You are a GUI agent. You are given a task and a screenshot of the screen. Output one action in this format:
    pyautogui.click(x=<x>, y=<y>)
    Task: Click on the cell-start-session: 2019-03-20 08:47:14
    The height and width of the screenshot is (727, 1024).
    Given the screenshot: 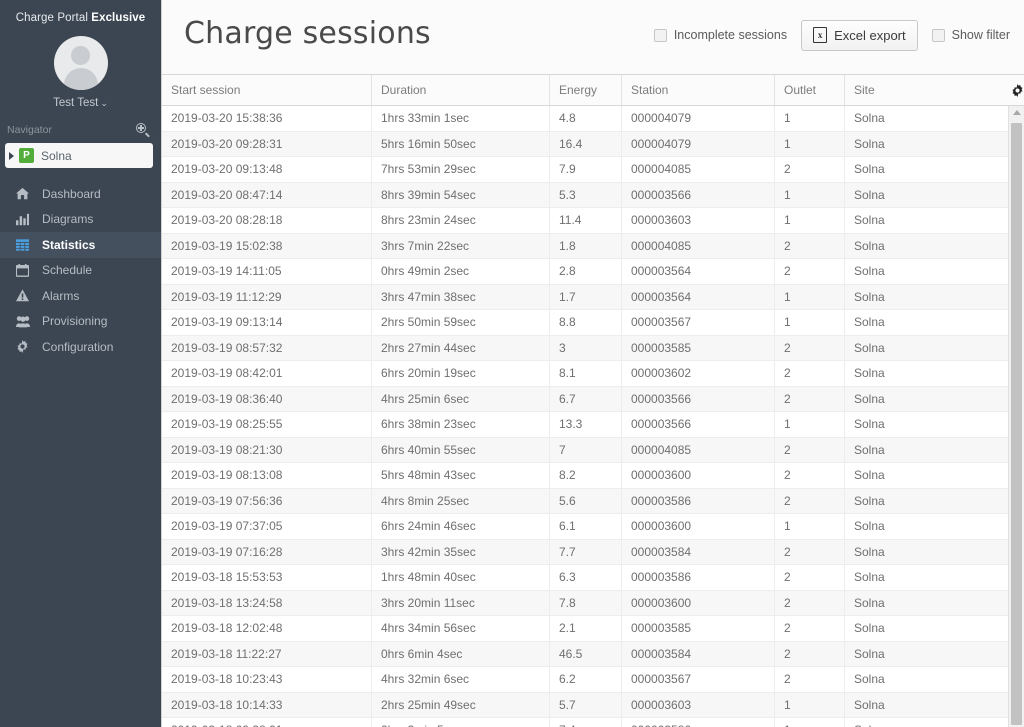 What is the action you would take?
    pyautogui.click(x=267, y=194)
    